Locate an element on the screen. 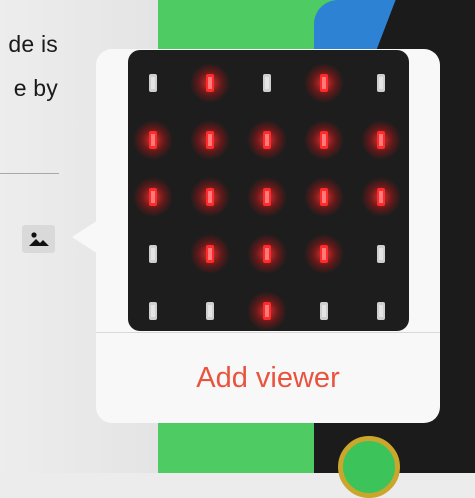 The width and height of the screenshot is (475, 498). image-button is located at coordinates (38, 239).